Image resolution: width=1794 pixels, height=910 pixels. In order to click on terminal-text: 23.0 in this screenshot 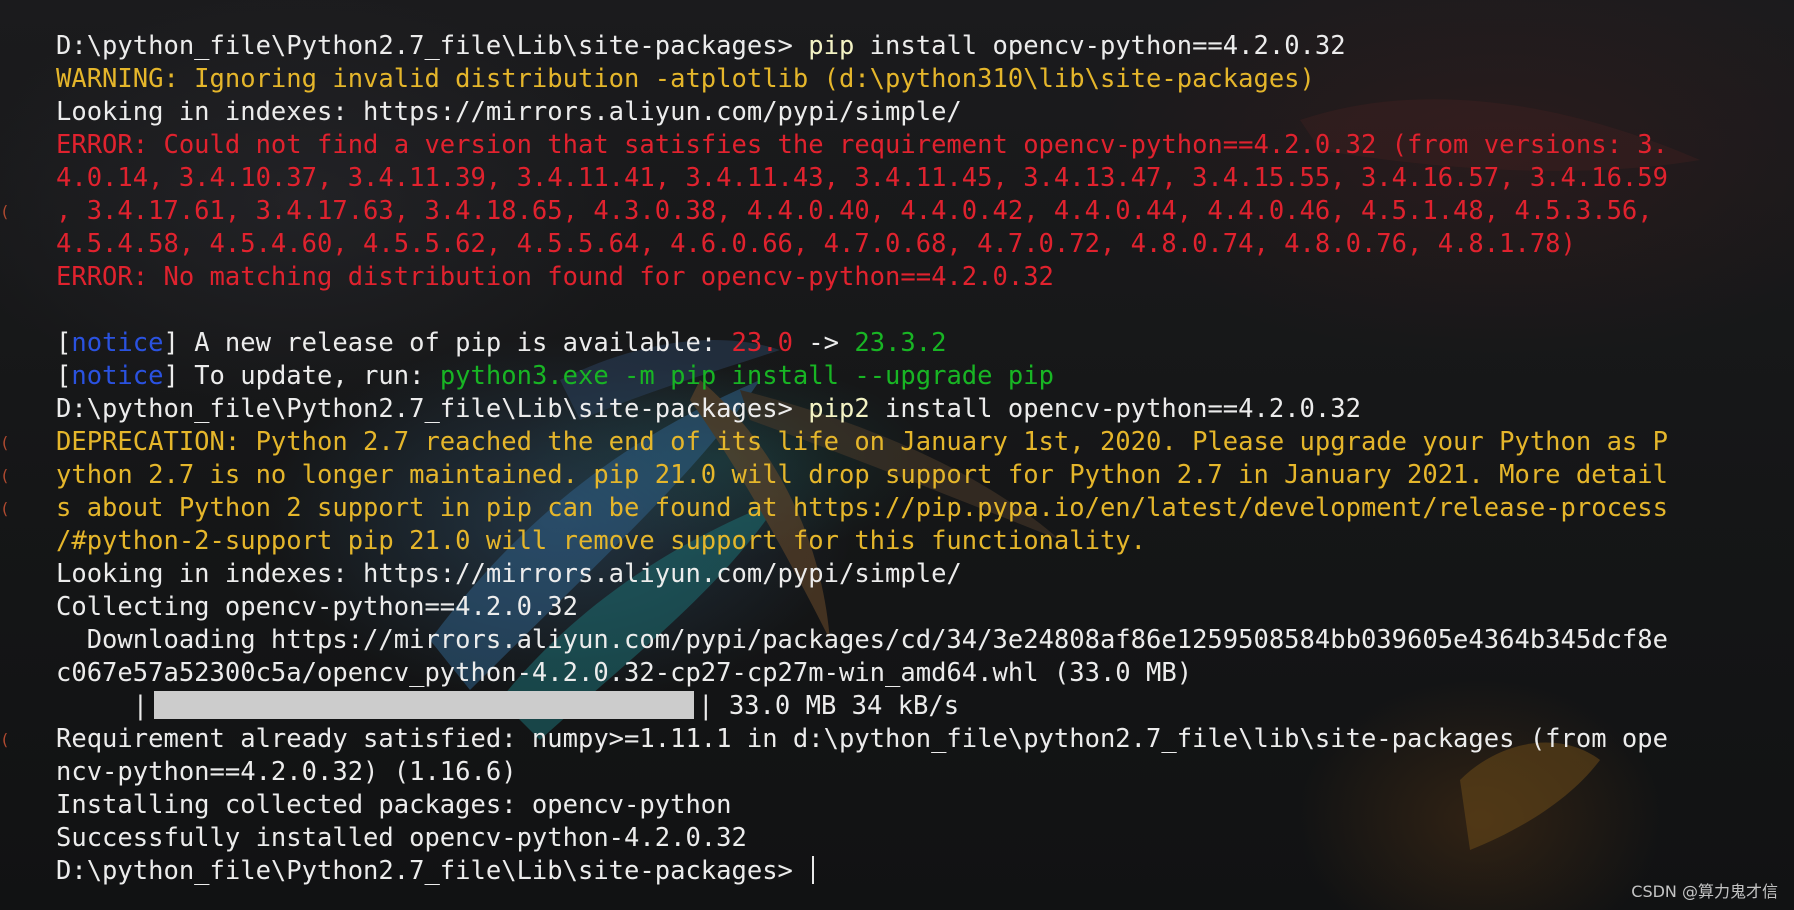, I will do `click(762, 343)`.